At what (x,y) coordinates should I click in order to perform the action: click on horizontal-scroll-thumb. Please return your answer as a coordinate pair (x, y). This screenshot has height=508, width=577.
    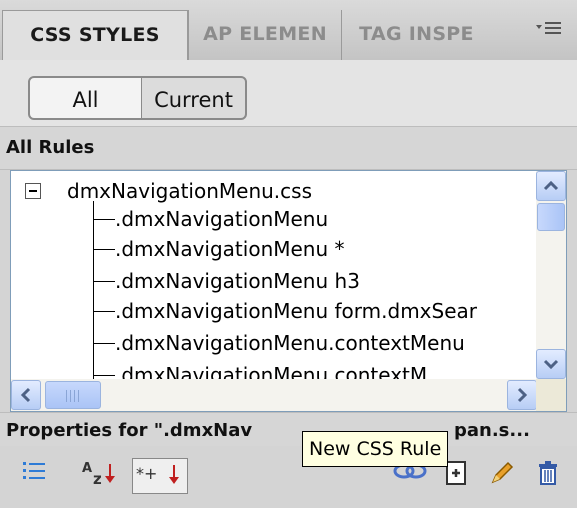
    Looking at the image, I should click on (73, 395).